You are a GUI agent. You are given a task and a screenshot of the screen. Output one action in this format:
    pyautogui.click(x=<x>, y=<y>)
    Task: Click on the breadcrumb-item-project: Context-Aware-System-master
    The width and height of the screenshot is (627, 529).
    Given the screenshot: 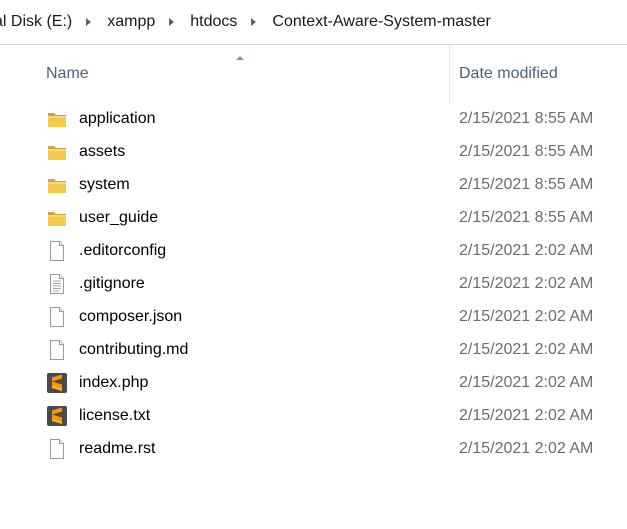 What is the action you would take?
    pyautogui.click(x=381, y=22)
    